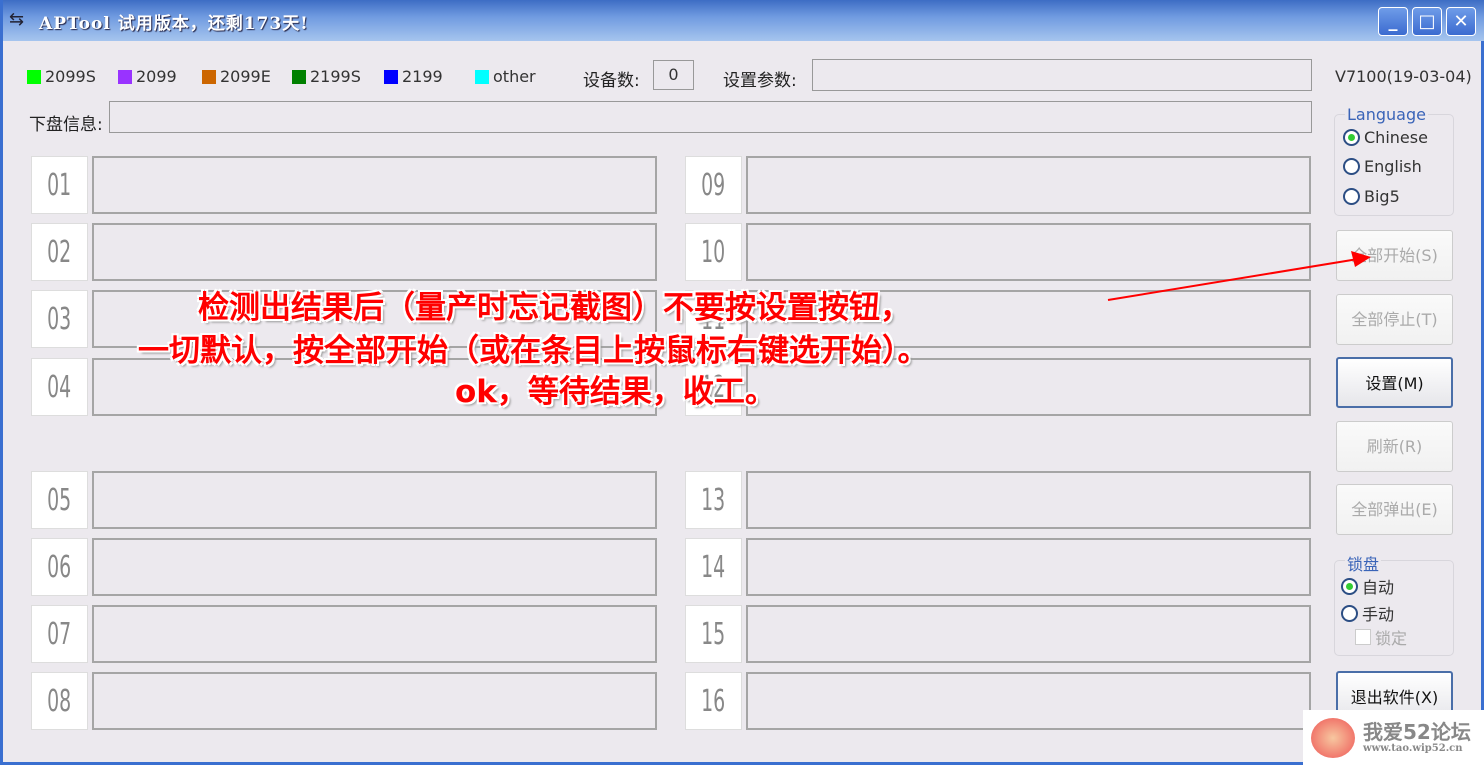 Image resolution: width=1484 pixels, height=765 pixels. I want to click on radio-big5: Big5, so click(1371, 196).